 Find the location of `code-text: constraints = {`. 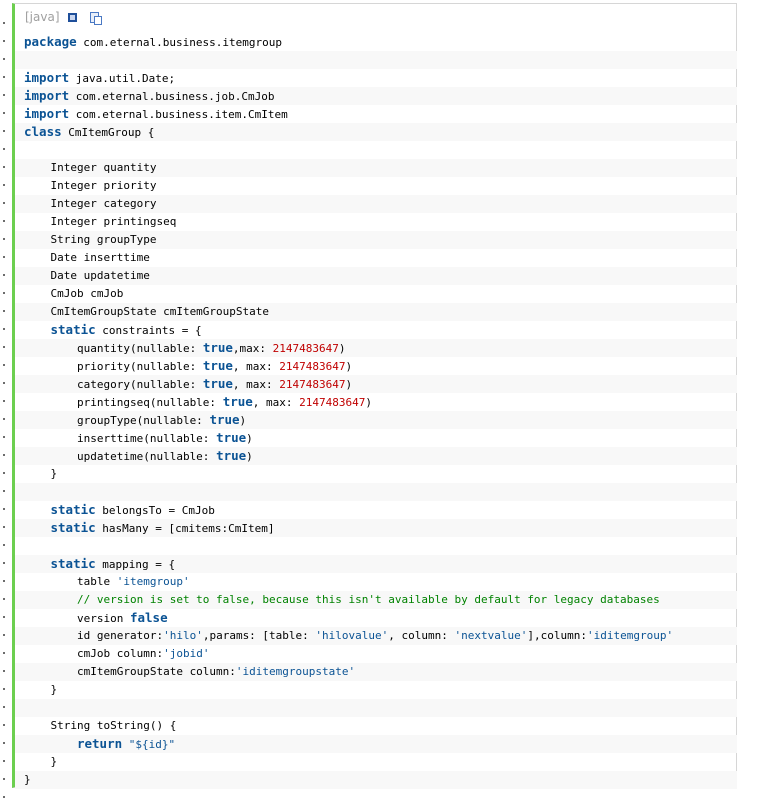

code-text: constraints = { is located at coordinates (148, 330).